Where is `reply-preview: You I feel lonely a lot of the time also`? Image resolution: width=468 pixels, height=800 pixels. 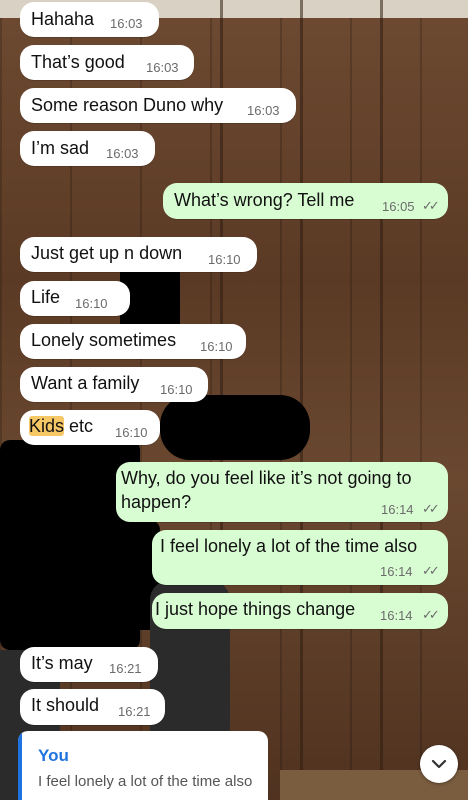
reply-preview: You I feel lonely a lot of the time also is located at coordinates (143, 765).